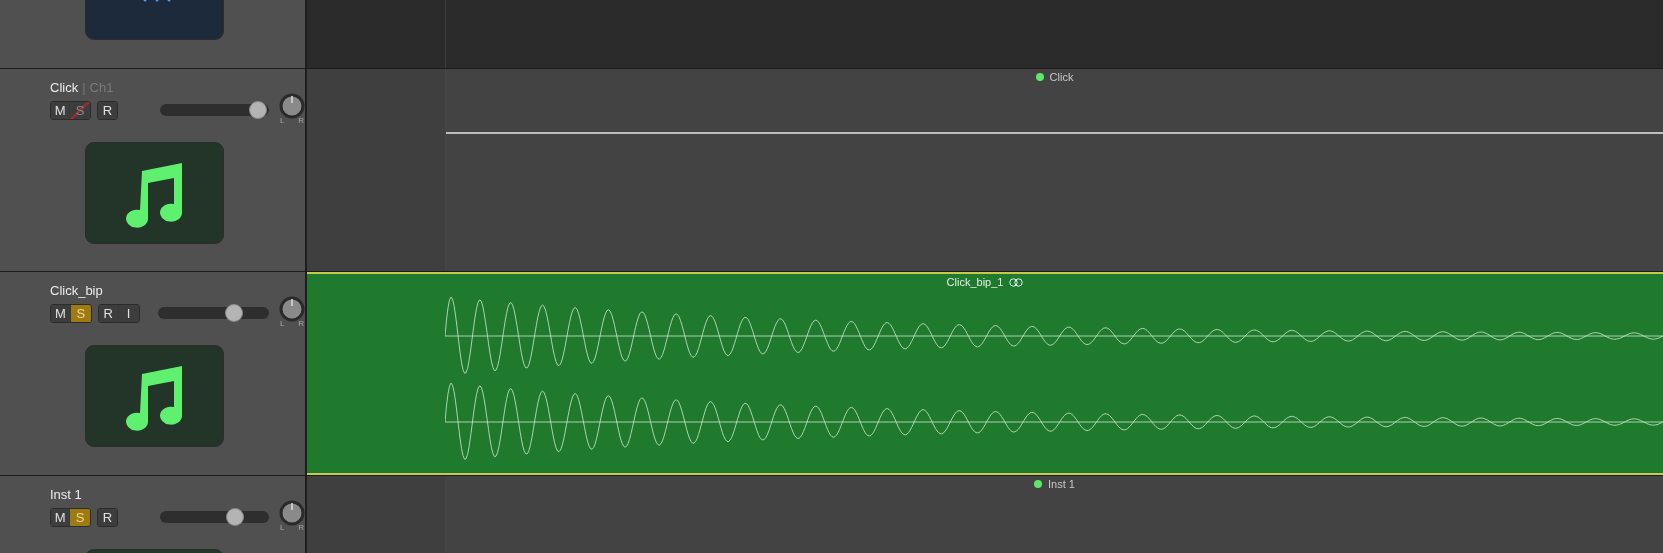  Describe the element at coordinates (1061, 77) in the screenshot. I see `region-name: Click` at that location.